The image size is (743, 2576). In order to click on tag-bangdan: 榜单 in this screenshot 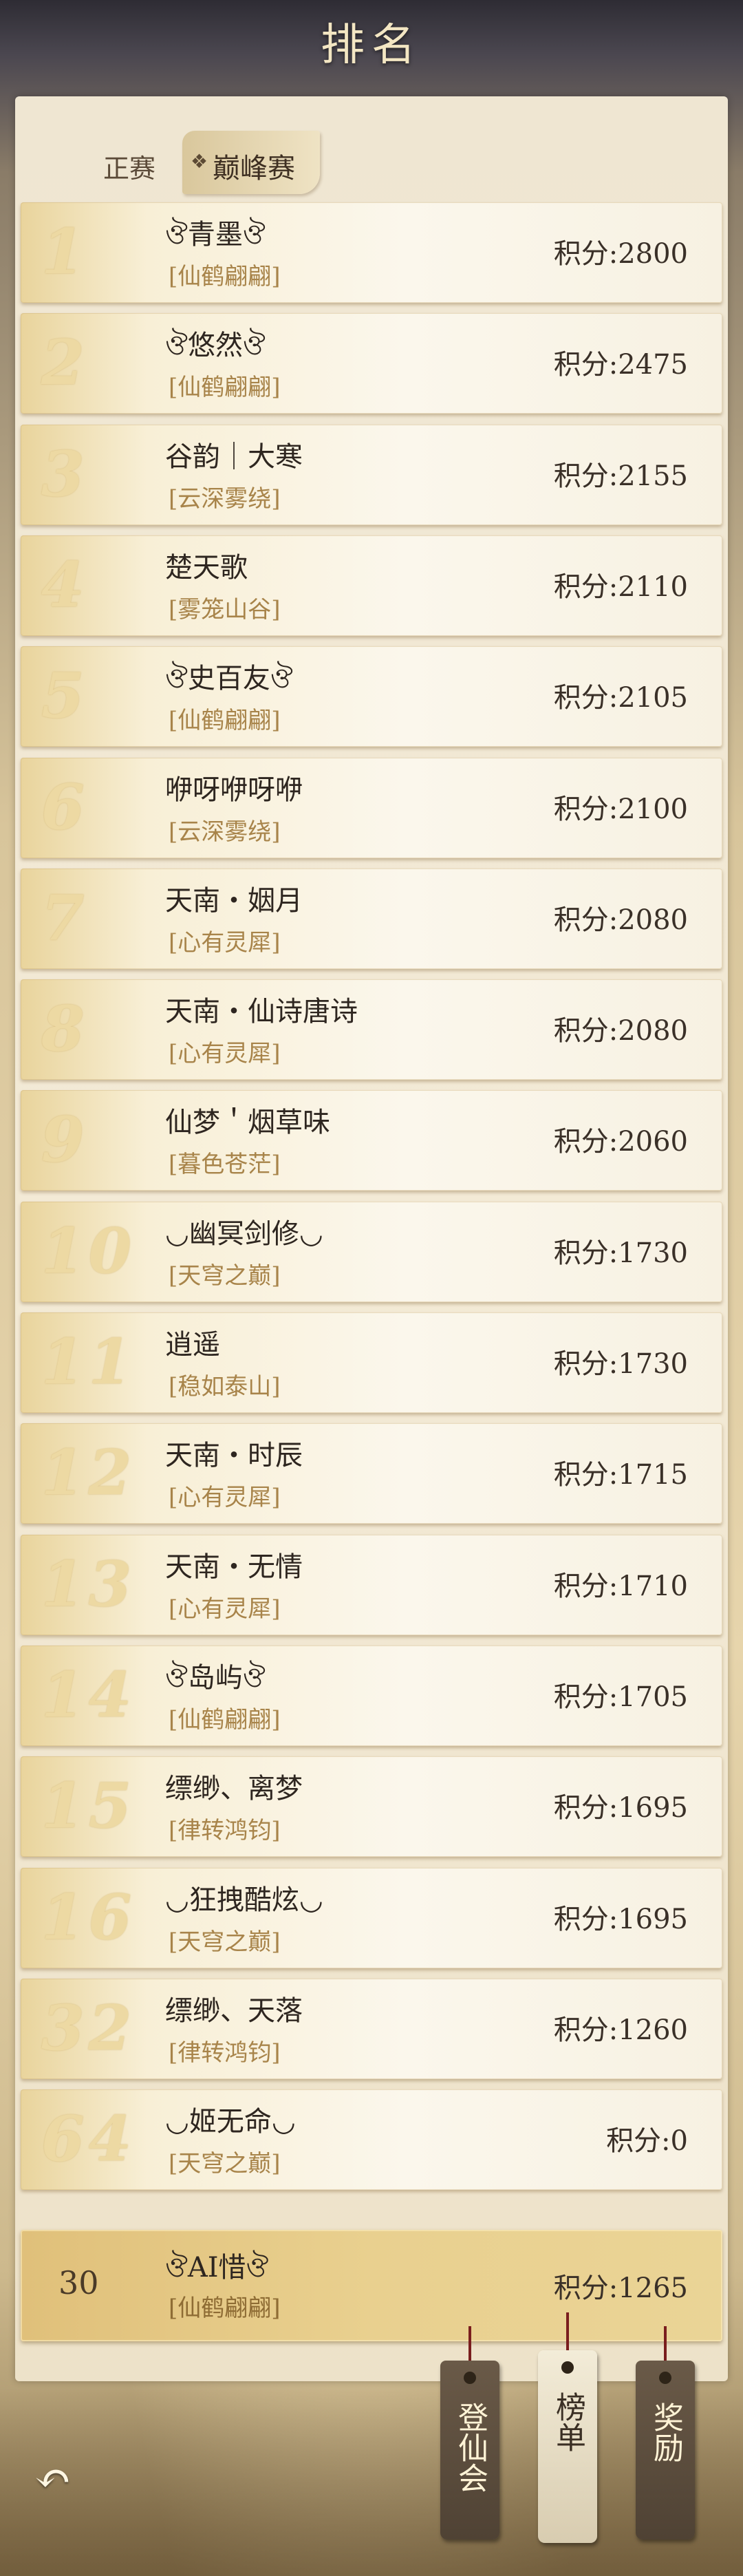, I will do `click(567, 2446)`.